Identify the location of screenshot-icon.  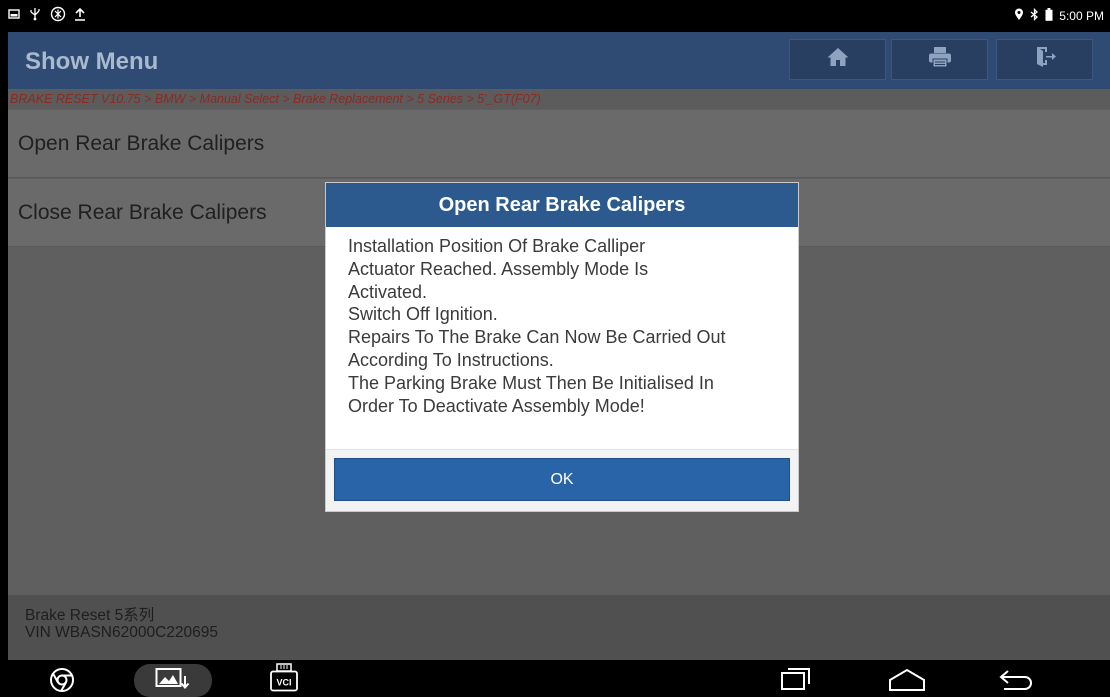
(14, 14).